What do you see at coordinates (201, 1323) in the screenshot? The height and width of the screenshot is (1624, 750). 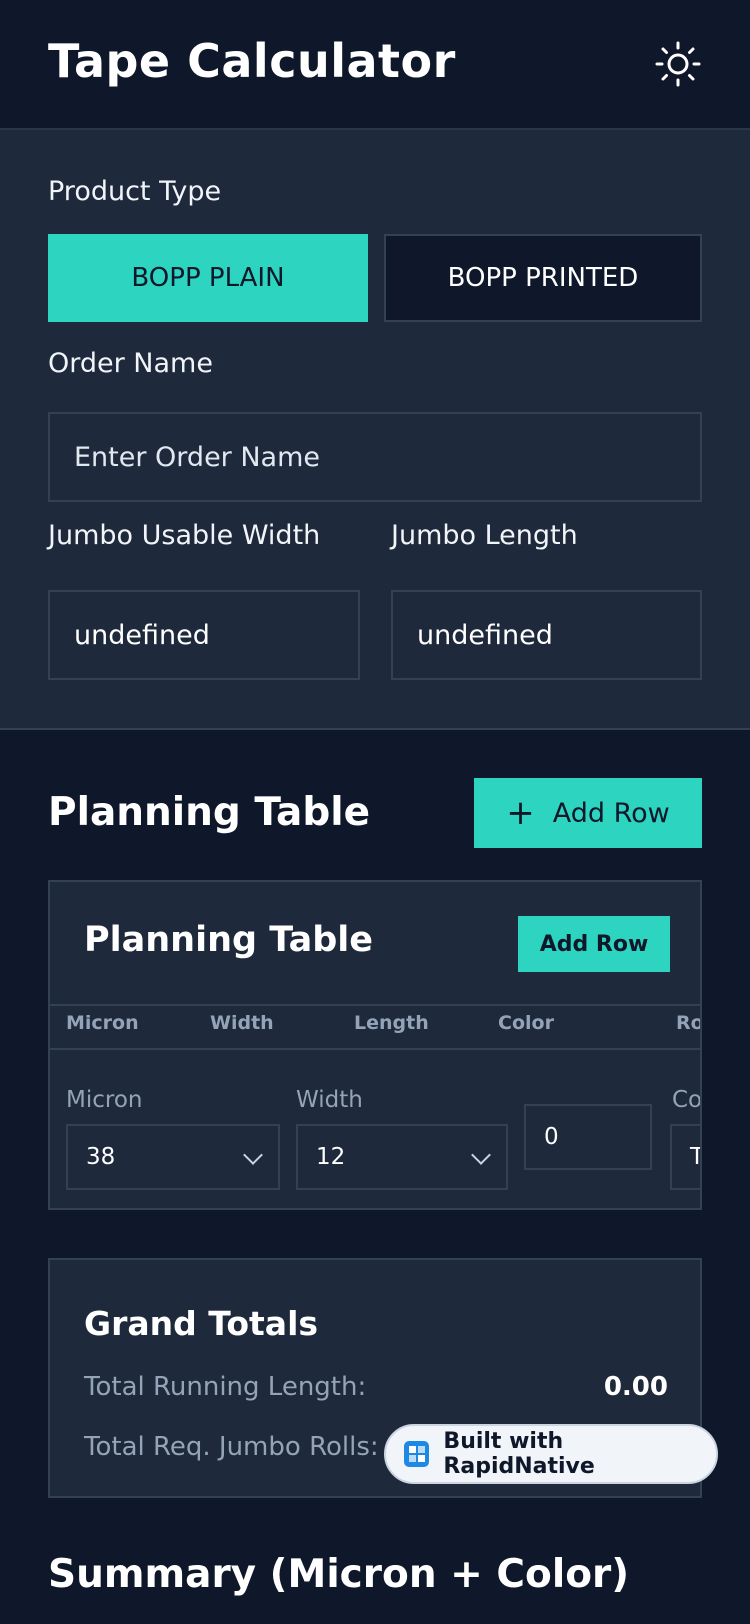 I see `grand-totals-title: Grand Totals` at bounding box center [201, 1323].